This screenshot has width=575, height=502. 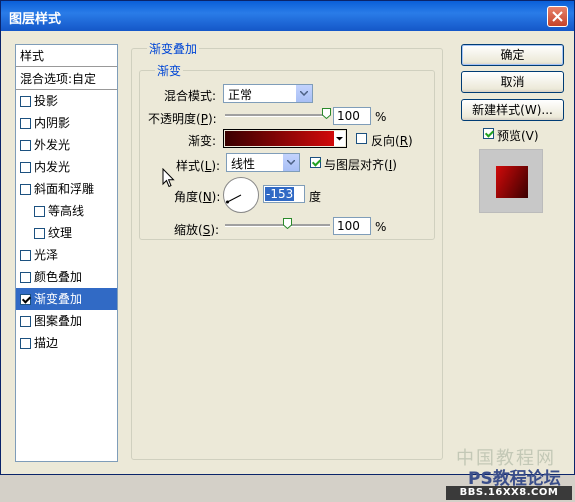 What do you see at coordinates (66, 123) in the screenshot?
I see `style-item-inner-shadow: 内阴影` at bounding box center [66, 123].